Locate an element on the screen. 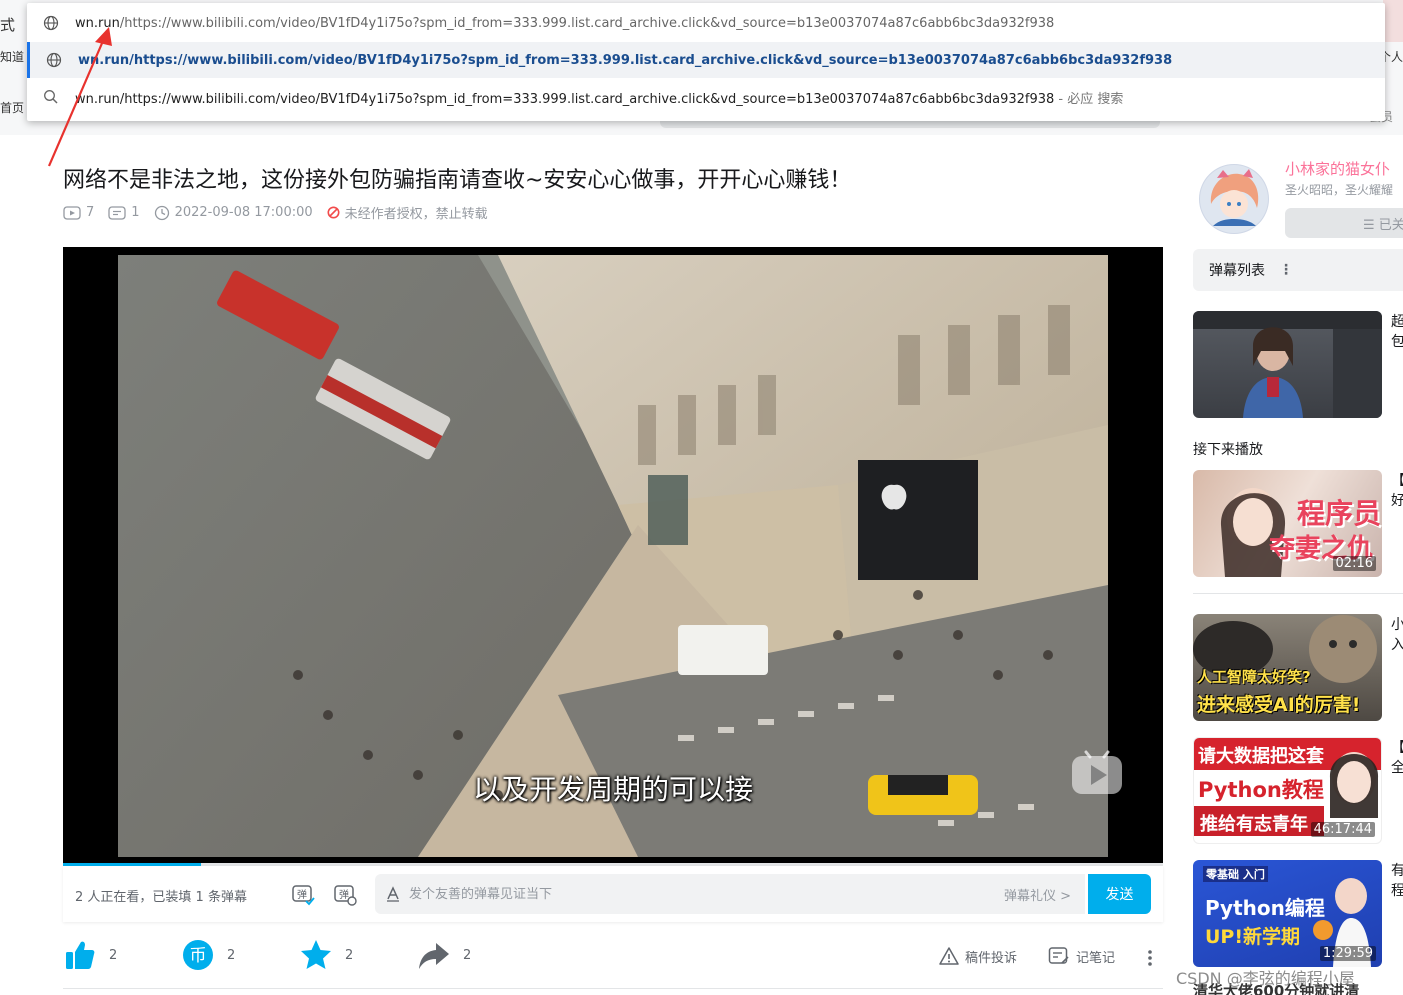 Image resolution: width=1403 pixels, height=995 pixels. forbidden-icon is located at coordinates (333, 212).